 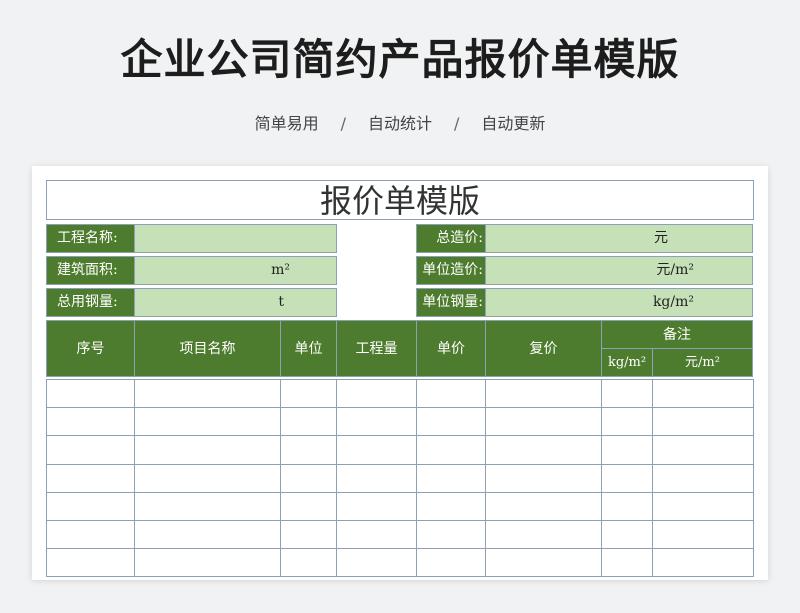 What do you see at coordinates (235, 270) in the screenshot?
I see `building-area-field: m²` at bounding box center [235, 270].